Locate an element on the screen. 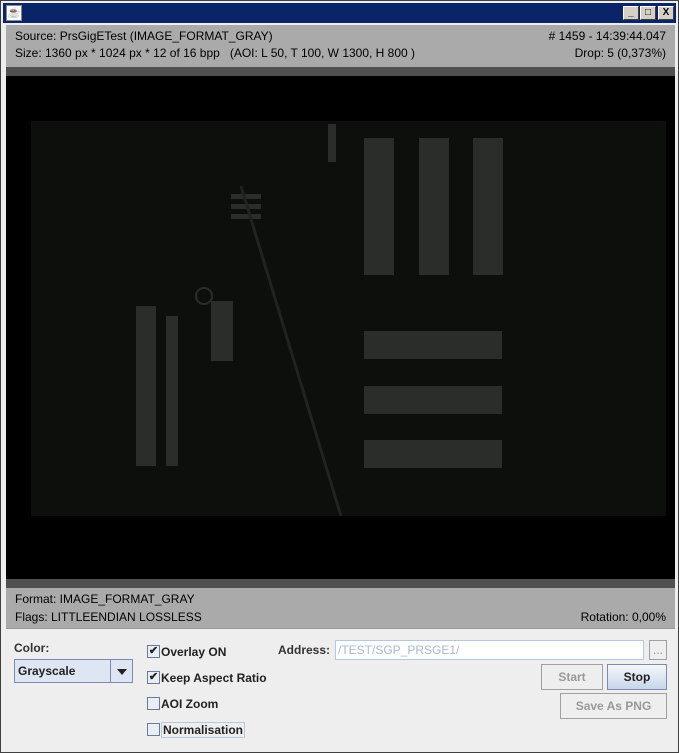 The image size is (679, 753). maximize-button: □ is located at coordinates (648, 13).